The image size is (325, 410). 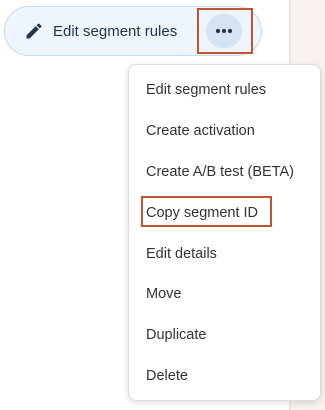 I want to click on menu-item-create-activation: Create activation, so click(x=224, y=131).